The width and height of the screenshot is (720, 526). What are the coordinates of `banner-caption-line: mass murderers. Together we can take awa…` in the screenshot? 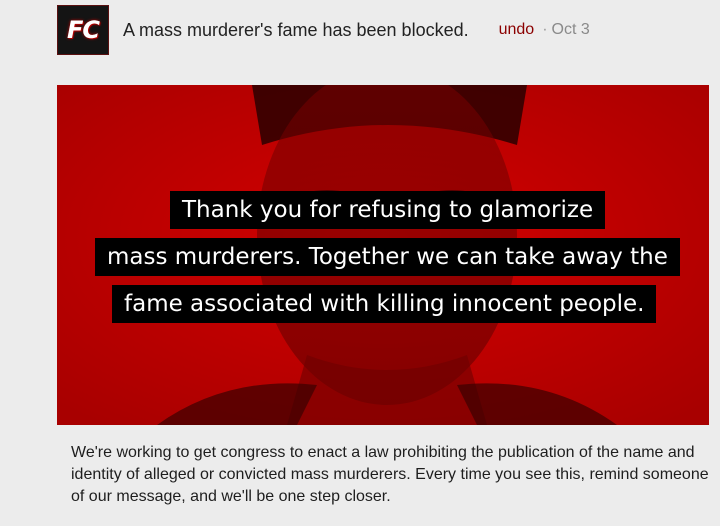 It's located at (387, 257).